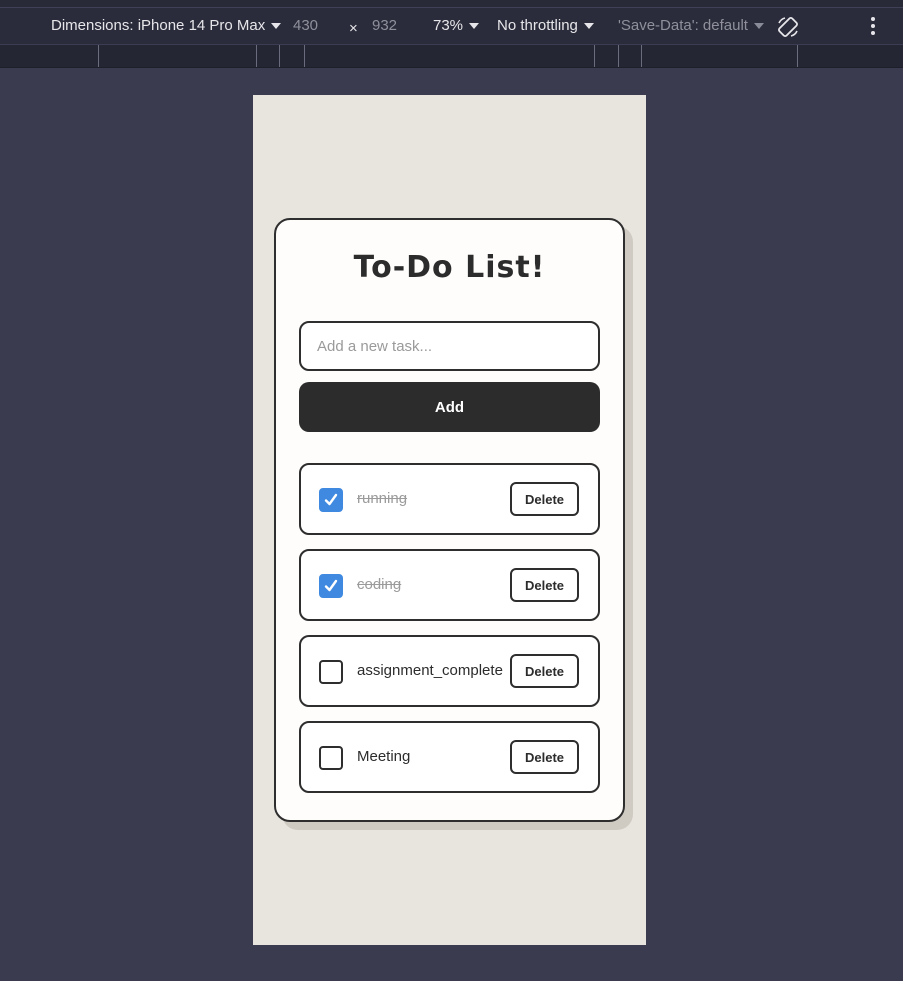 This screenshot has width=903, height=981. I want to click on throttling-label: No throttling, so click(537, 25).